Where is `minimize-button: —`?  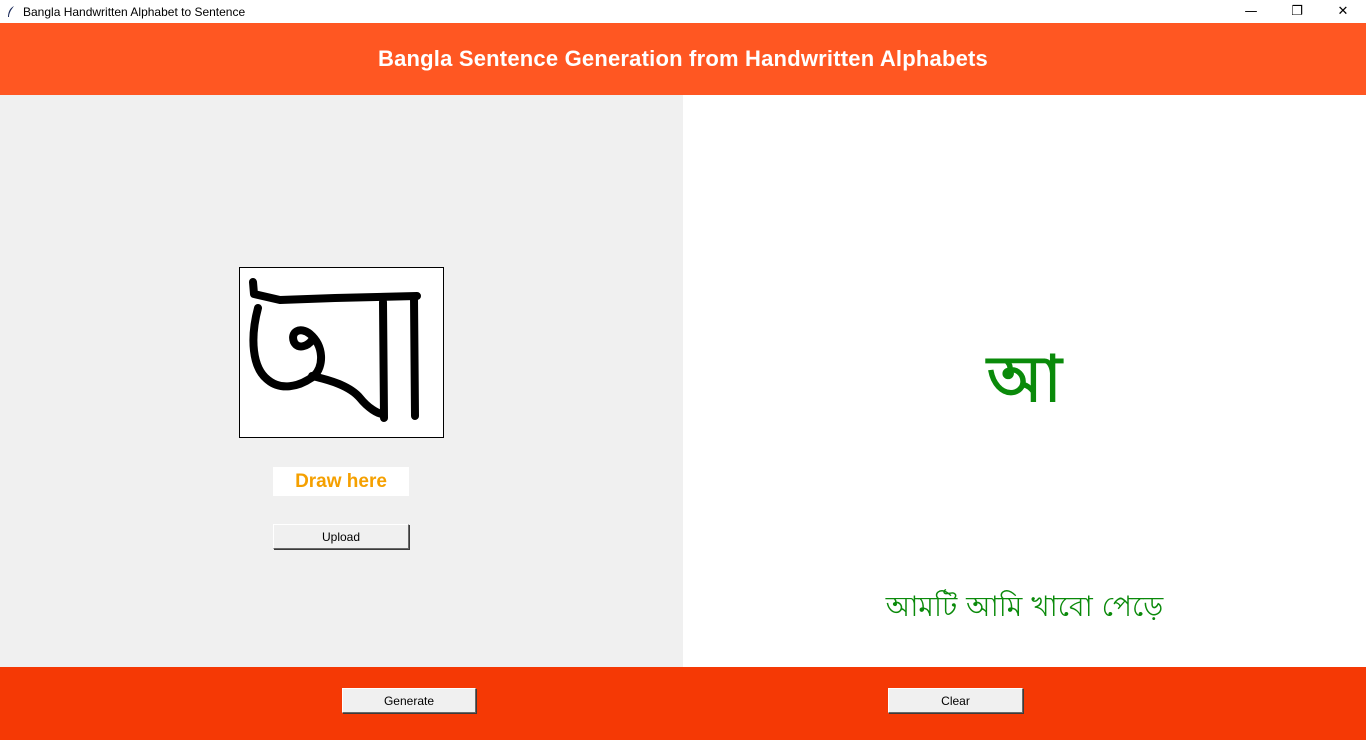
minimize-button: — is located at coordinates (1251, 11).